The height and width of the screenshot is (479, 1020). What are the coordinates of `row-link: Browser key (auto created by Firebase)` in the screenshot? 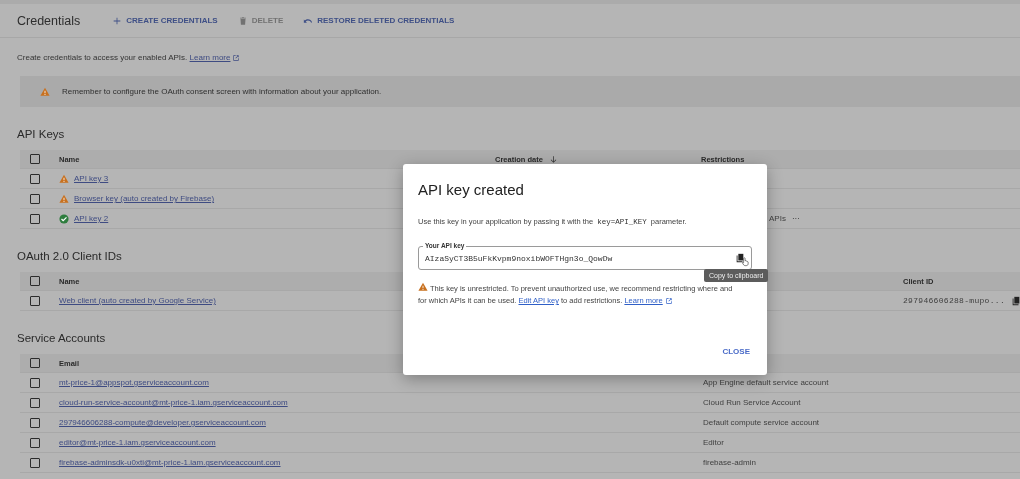 It's located at (144, 198).